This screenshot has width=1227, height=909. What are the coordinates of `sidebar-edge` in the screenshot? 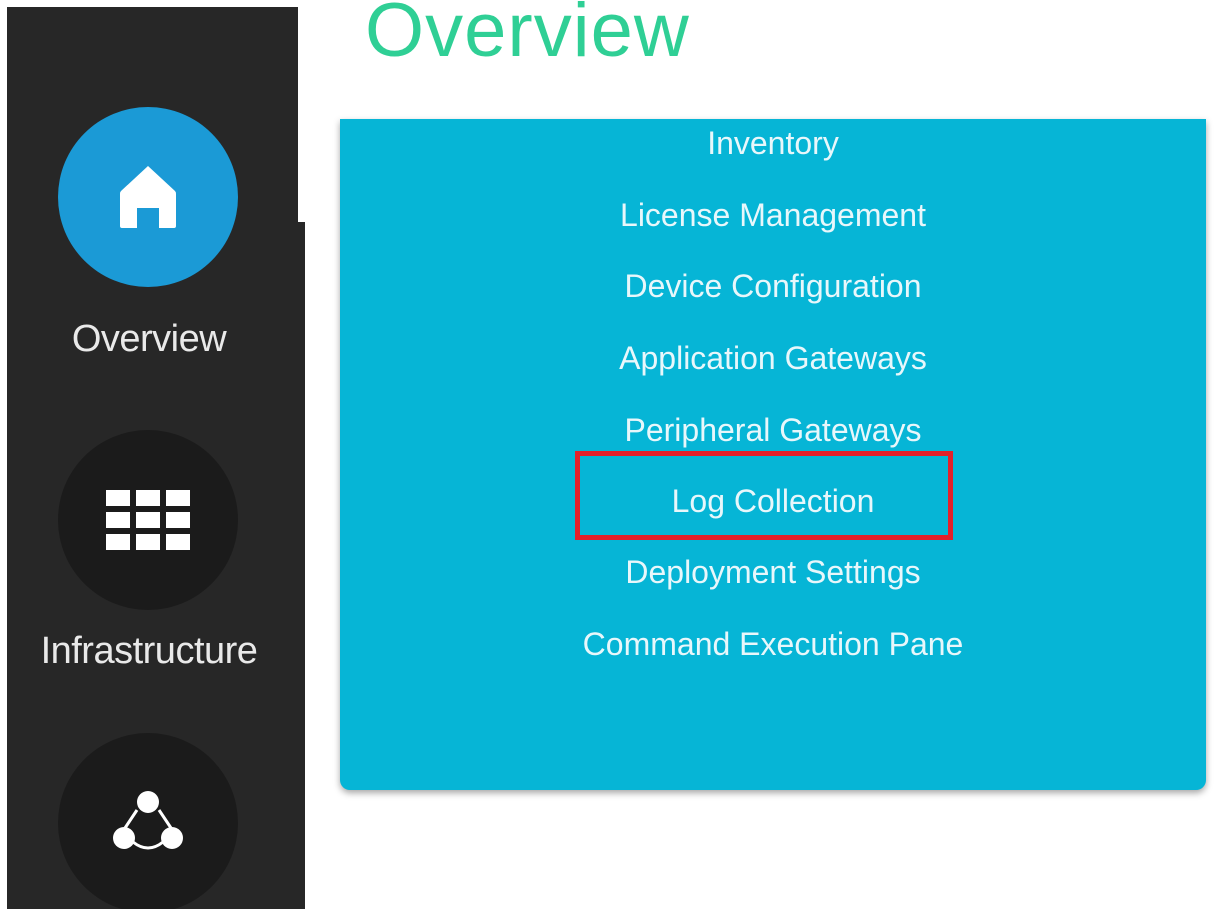 It's located at (301, 565).